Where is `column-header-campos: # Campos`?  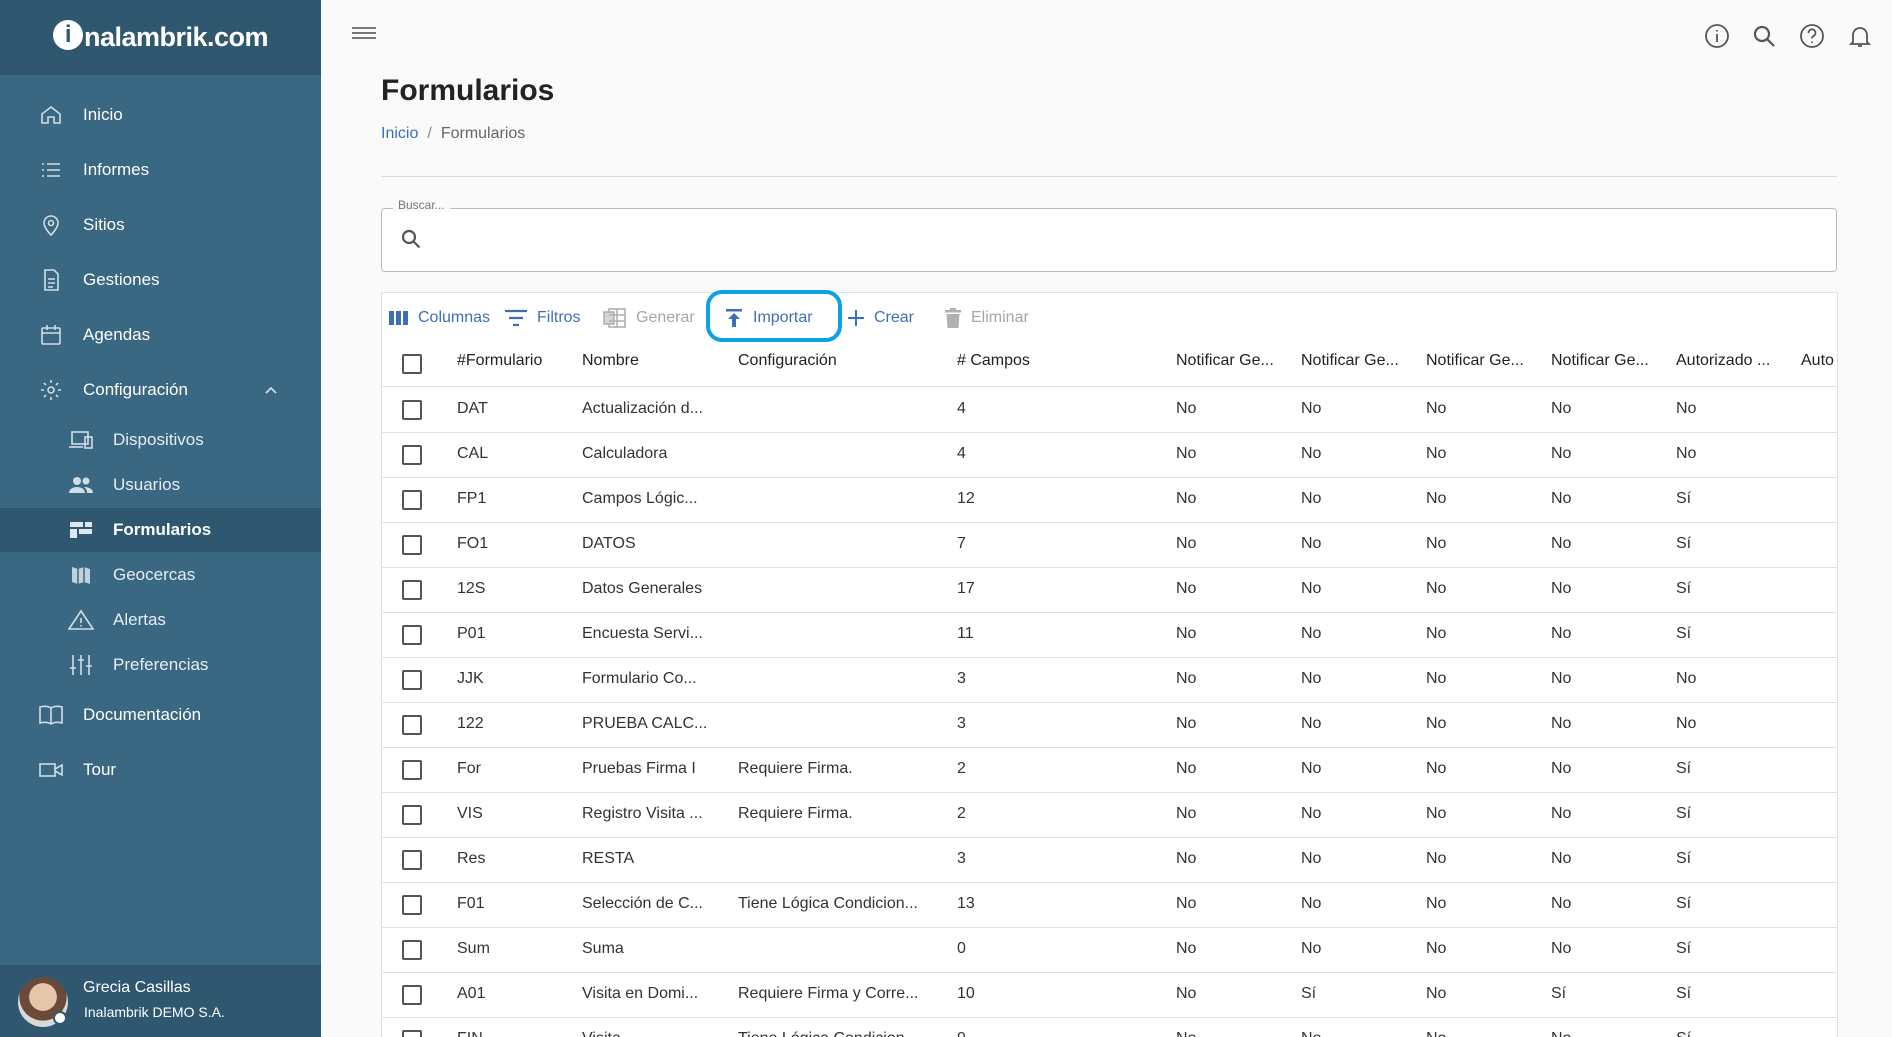 column-header-campos: # Campos is located at coordinates (993, 361).